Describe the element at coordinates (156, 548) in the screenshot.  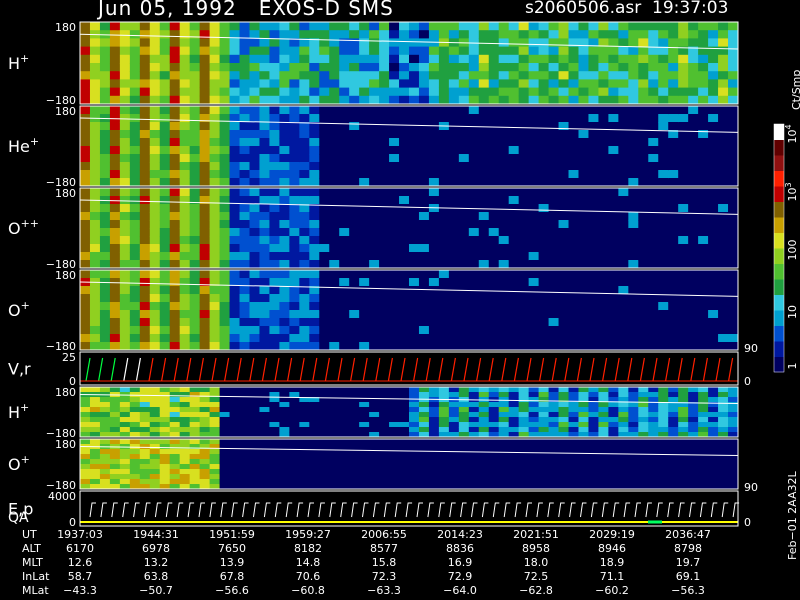
I see `footer-value: 6978` at that location.